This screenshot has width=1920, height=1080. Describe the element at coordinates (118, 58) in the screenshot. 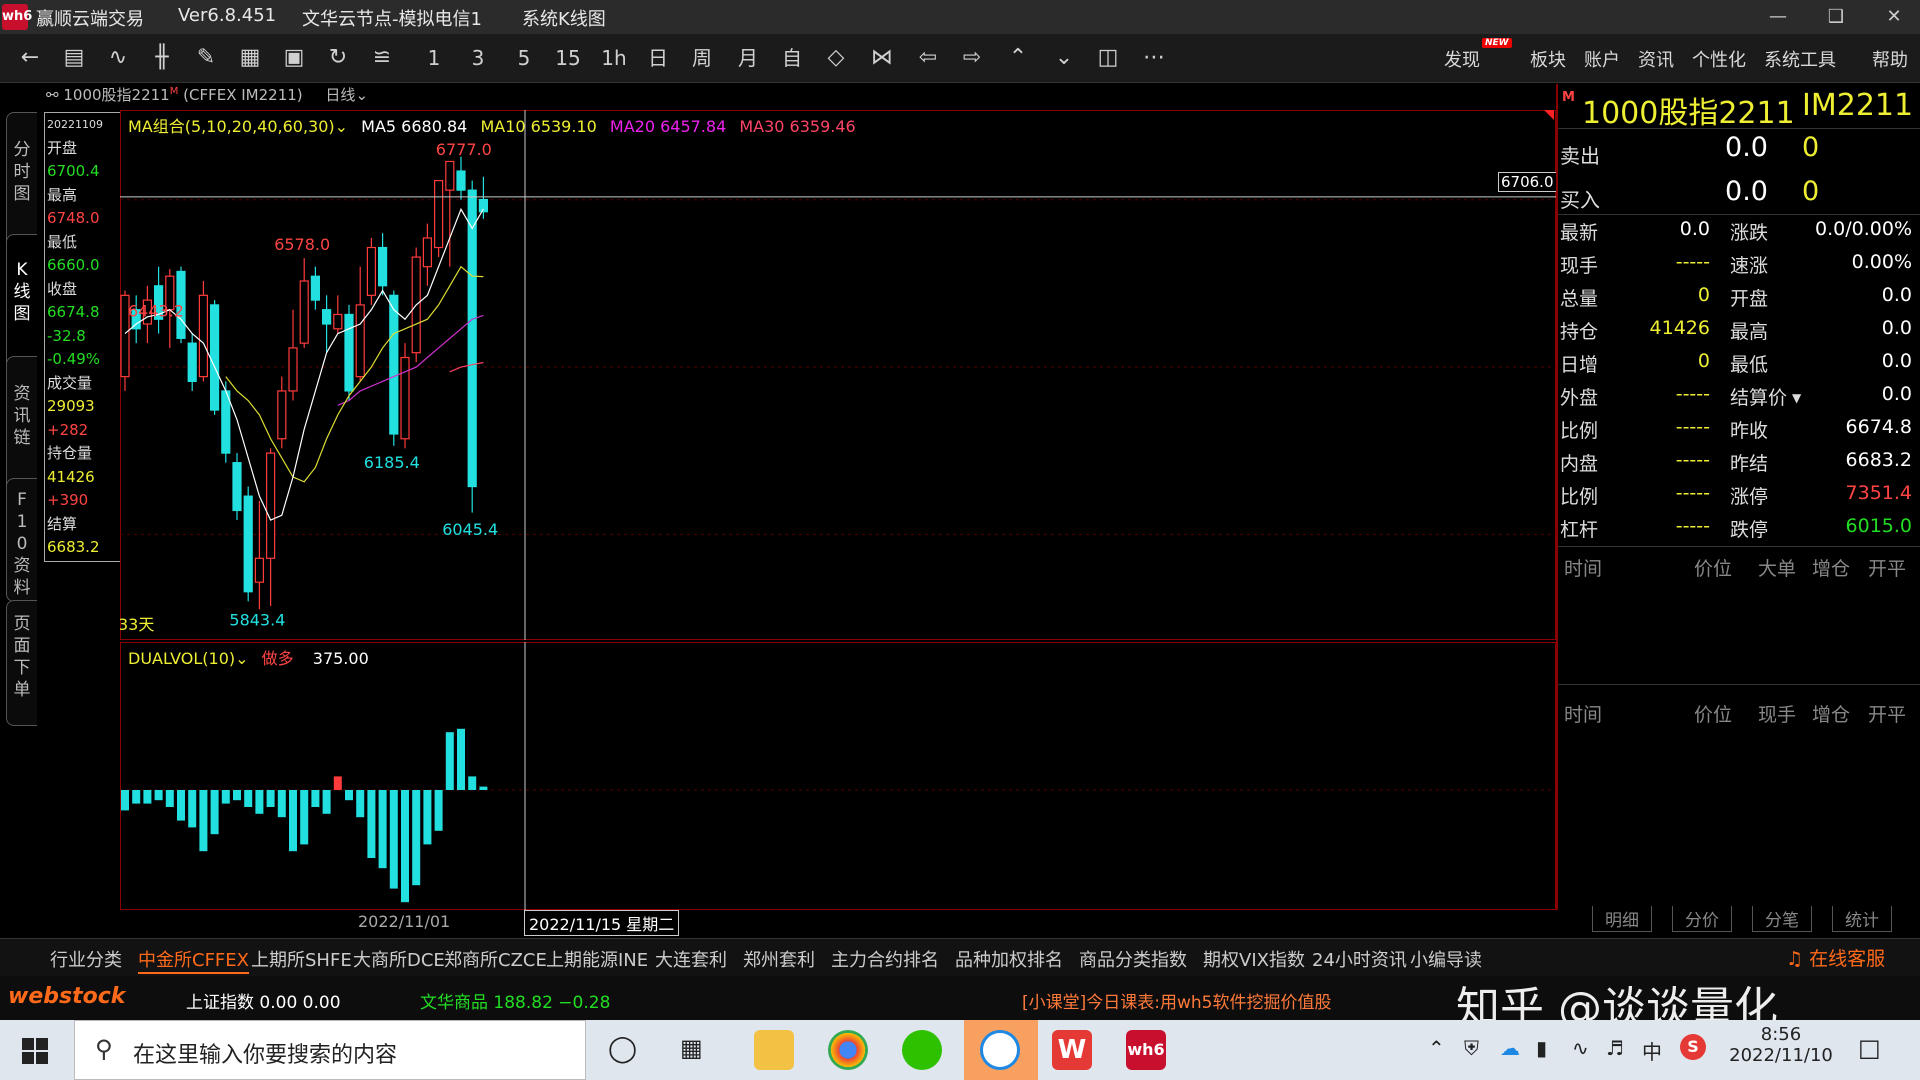

I see `timeshare-icon: ∿` at that location.